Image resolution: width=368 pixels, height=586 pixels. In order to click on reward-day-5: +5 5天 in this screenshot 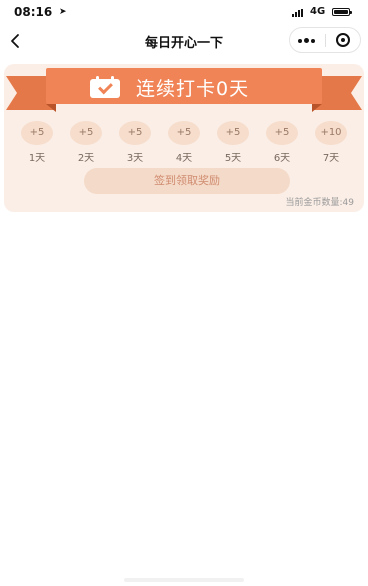, I will do `click(233, 144)`.